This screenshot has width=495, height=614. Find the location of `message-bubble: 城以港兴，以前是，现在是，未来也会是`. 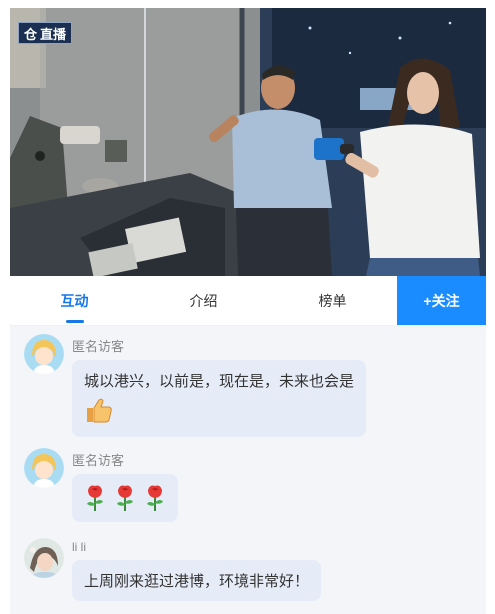

message-bubble: 城以港兴，以前是，现在是，未来也会是 is located at coordinates (219, 398).